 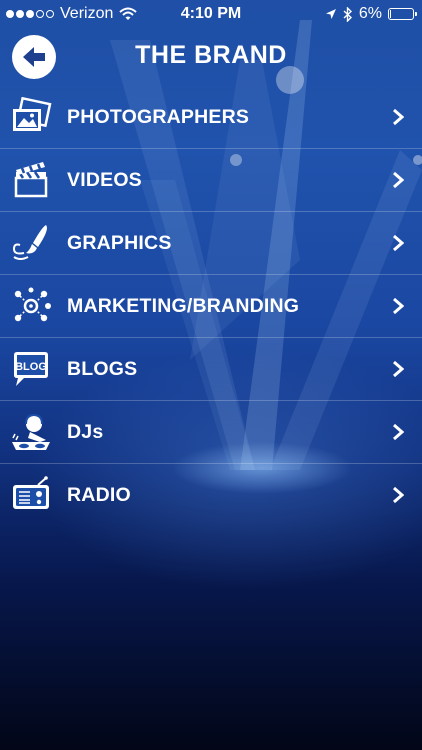 I want to click on header: THE BRAND, so click(x=211, y=57).